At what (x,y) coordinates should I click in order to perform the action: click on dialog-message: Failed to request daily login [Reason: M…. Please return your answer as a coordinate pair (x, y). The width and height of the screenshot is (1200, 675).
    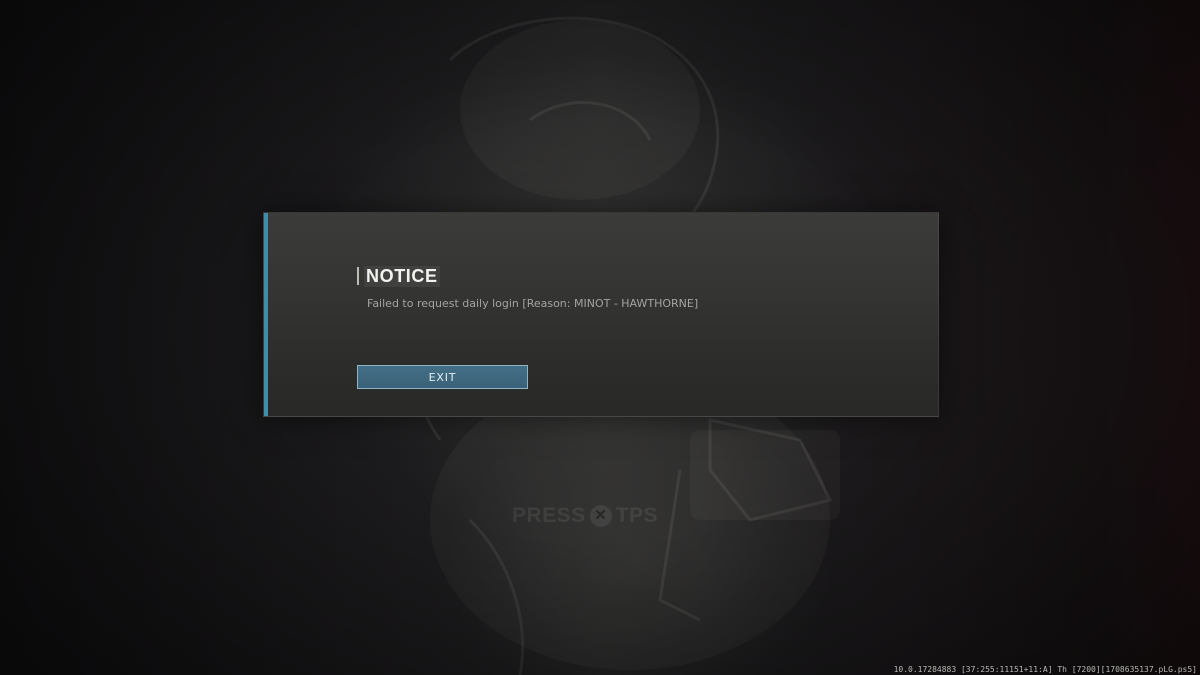
    Looking at the image, I should click on (533, 303).